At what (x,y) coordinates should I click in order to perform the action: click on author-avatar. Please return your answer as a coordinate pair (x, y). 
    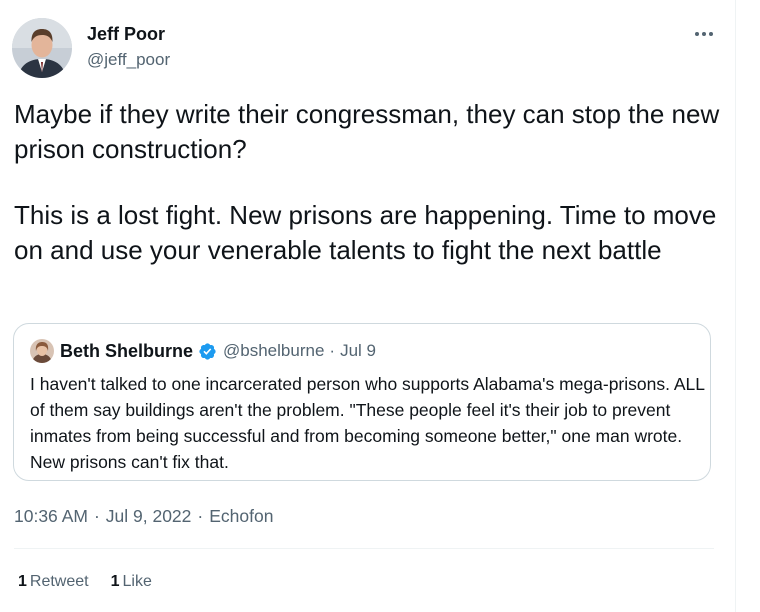
    Looking at the image, I should click on (42, 48).